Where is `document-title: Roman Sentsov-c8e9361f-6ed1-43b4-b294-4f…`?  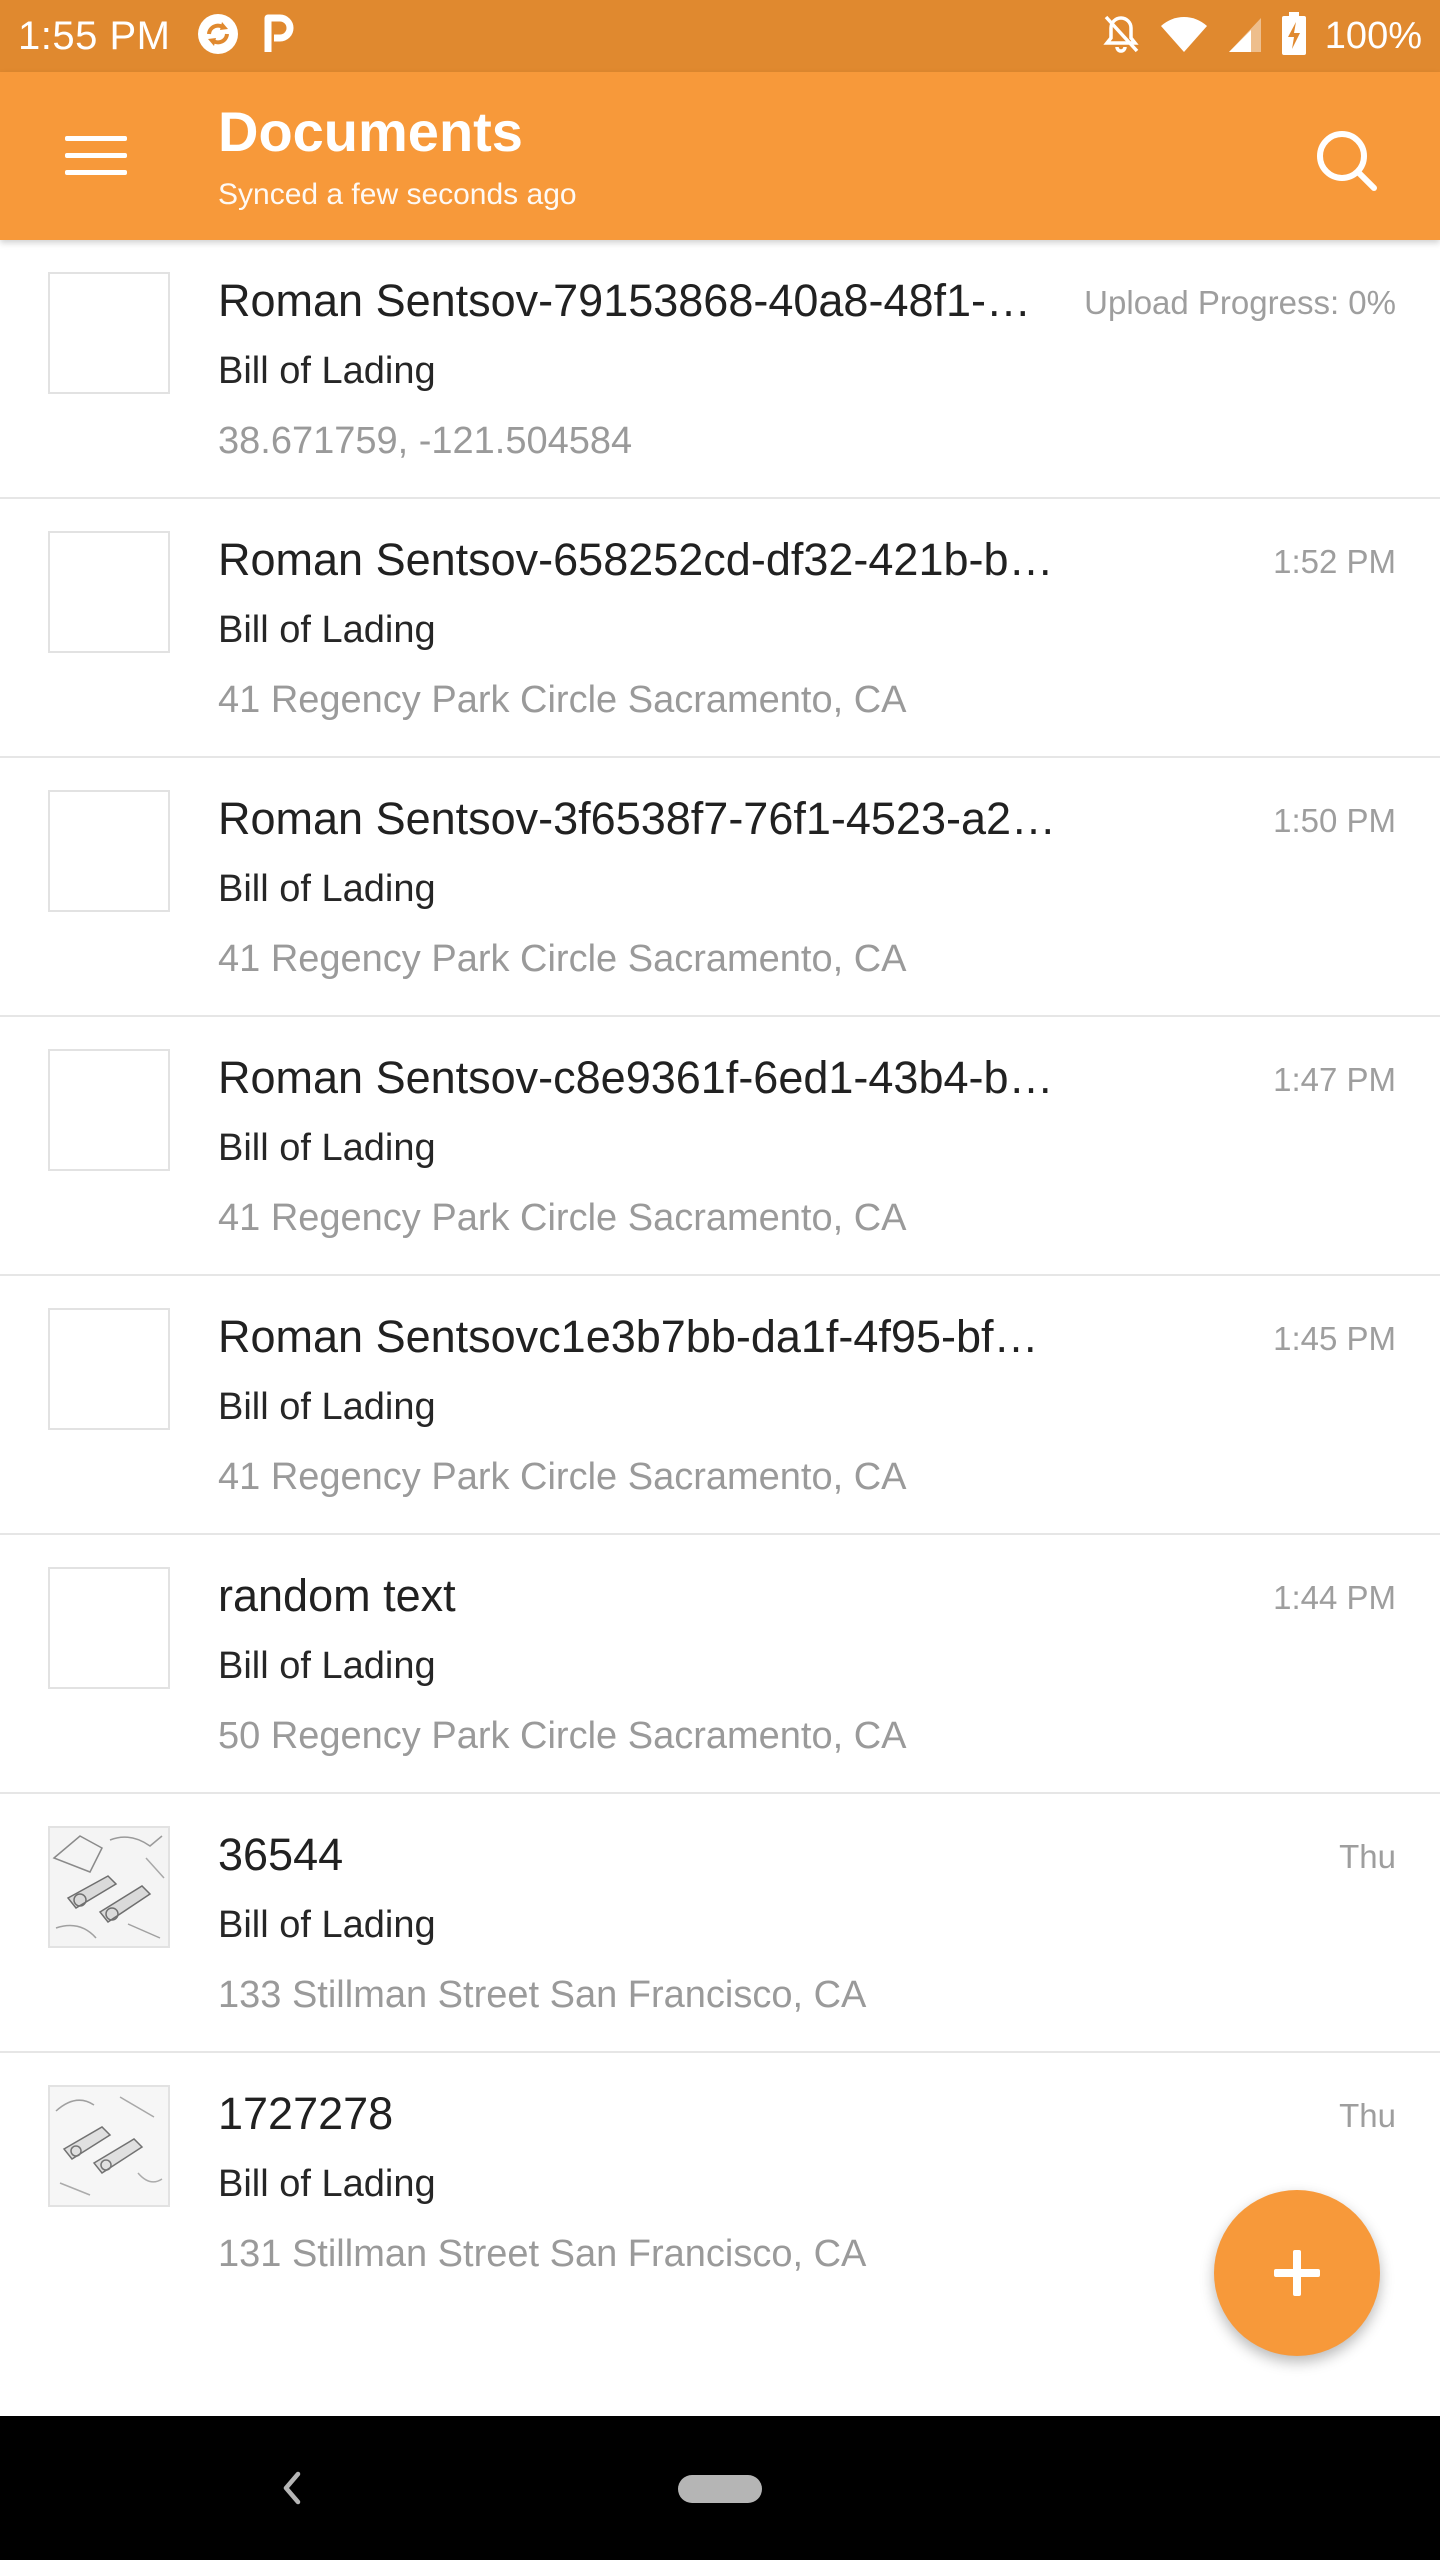
document-title: Roman Sentsov-c8e9361f-6ed1-43b4-b294-4f… is located at coordinates (639, 1077).